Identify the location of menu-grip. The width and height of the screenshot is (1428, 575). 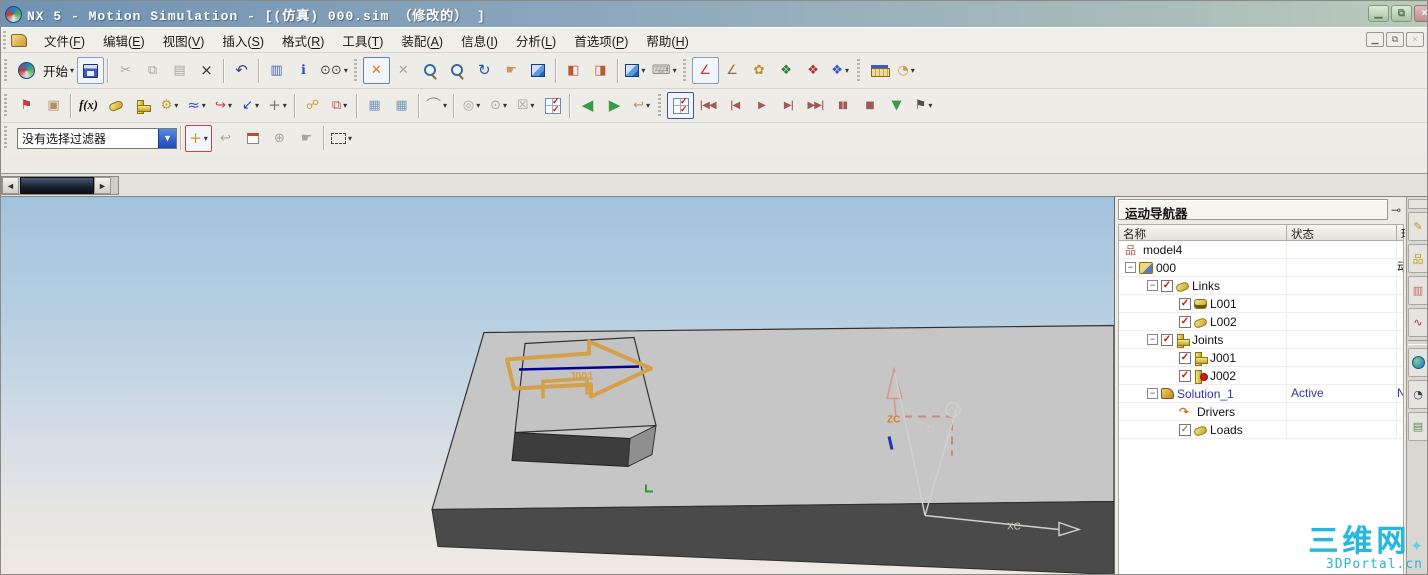
(5, 40).